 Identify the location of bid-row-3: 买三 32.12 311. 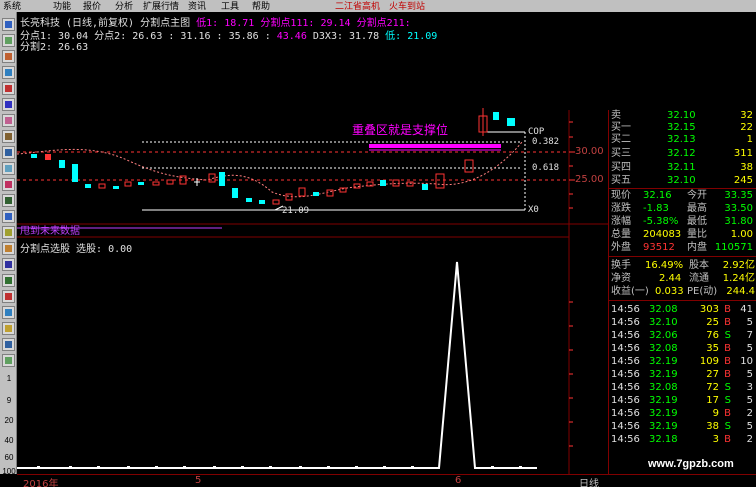
(682, 153).